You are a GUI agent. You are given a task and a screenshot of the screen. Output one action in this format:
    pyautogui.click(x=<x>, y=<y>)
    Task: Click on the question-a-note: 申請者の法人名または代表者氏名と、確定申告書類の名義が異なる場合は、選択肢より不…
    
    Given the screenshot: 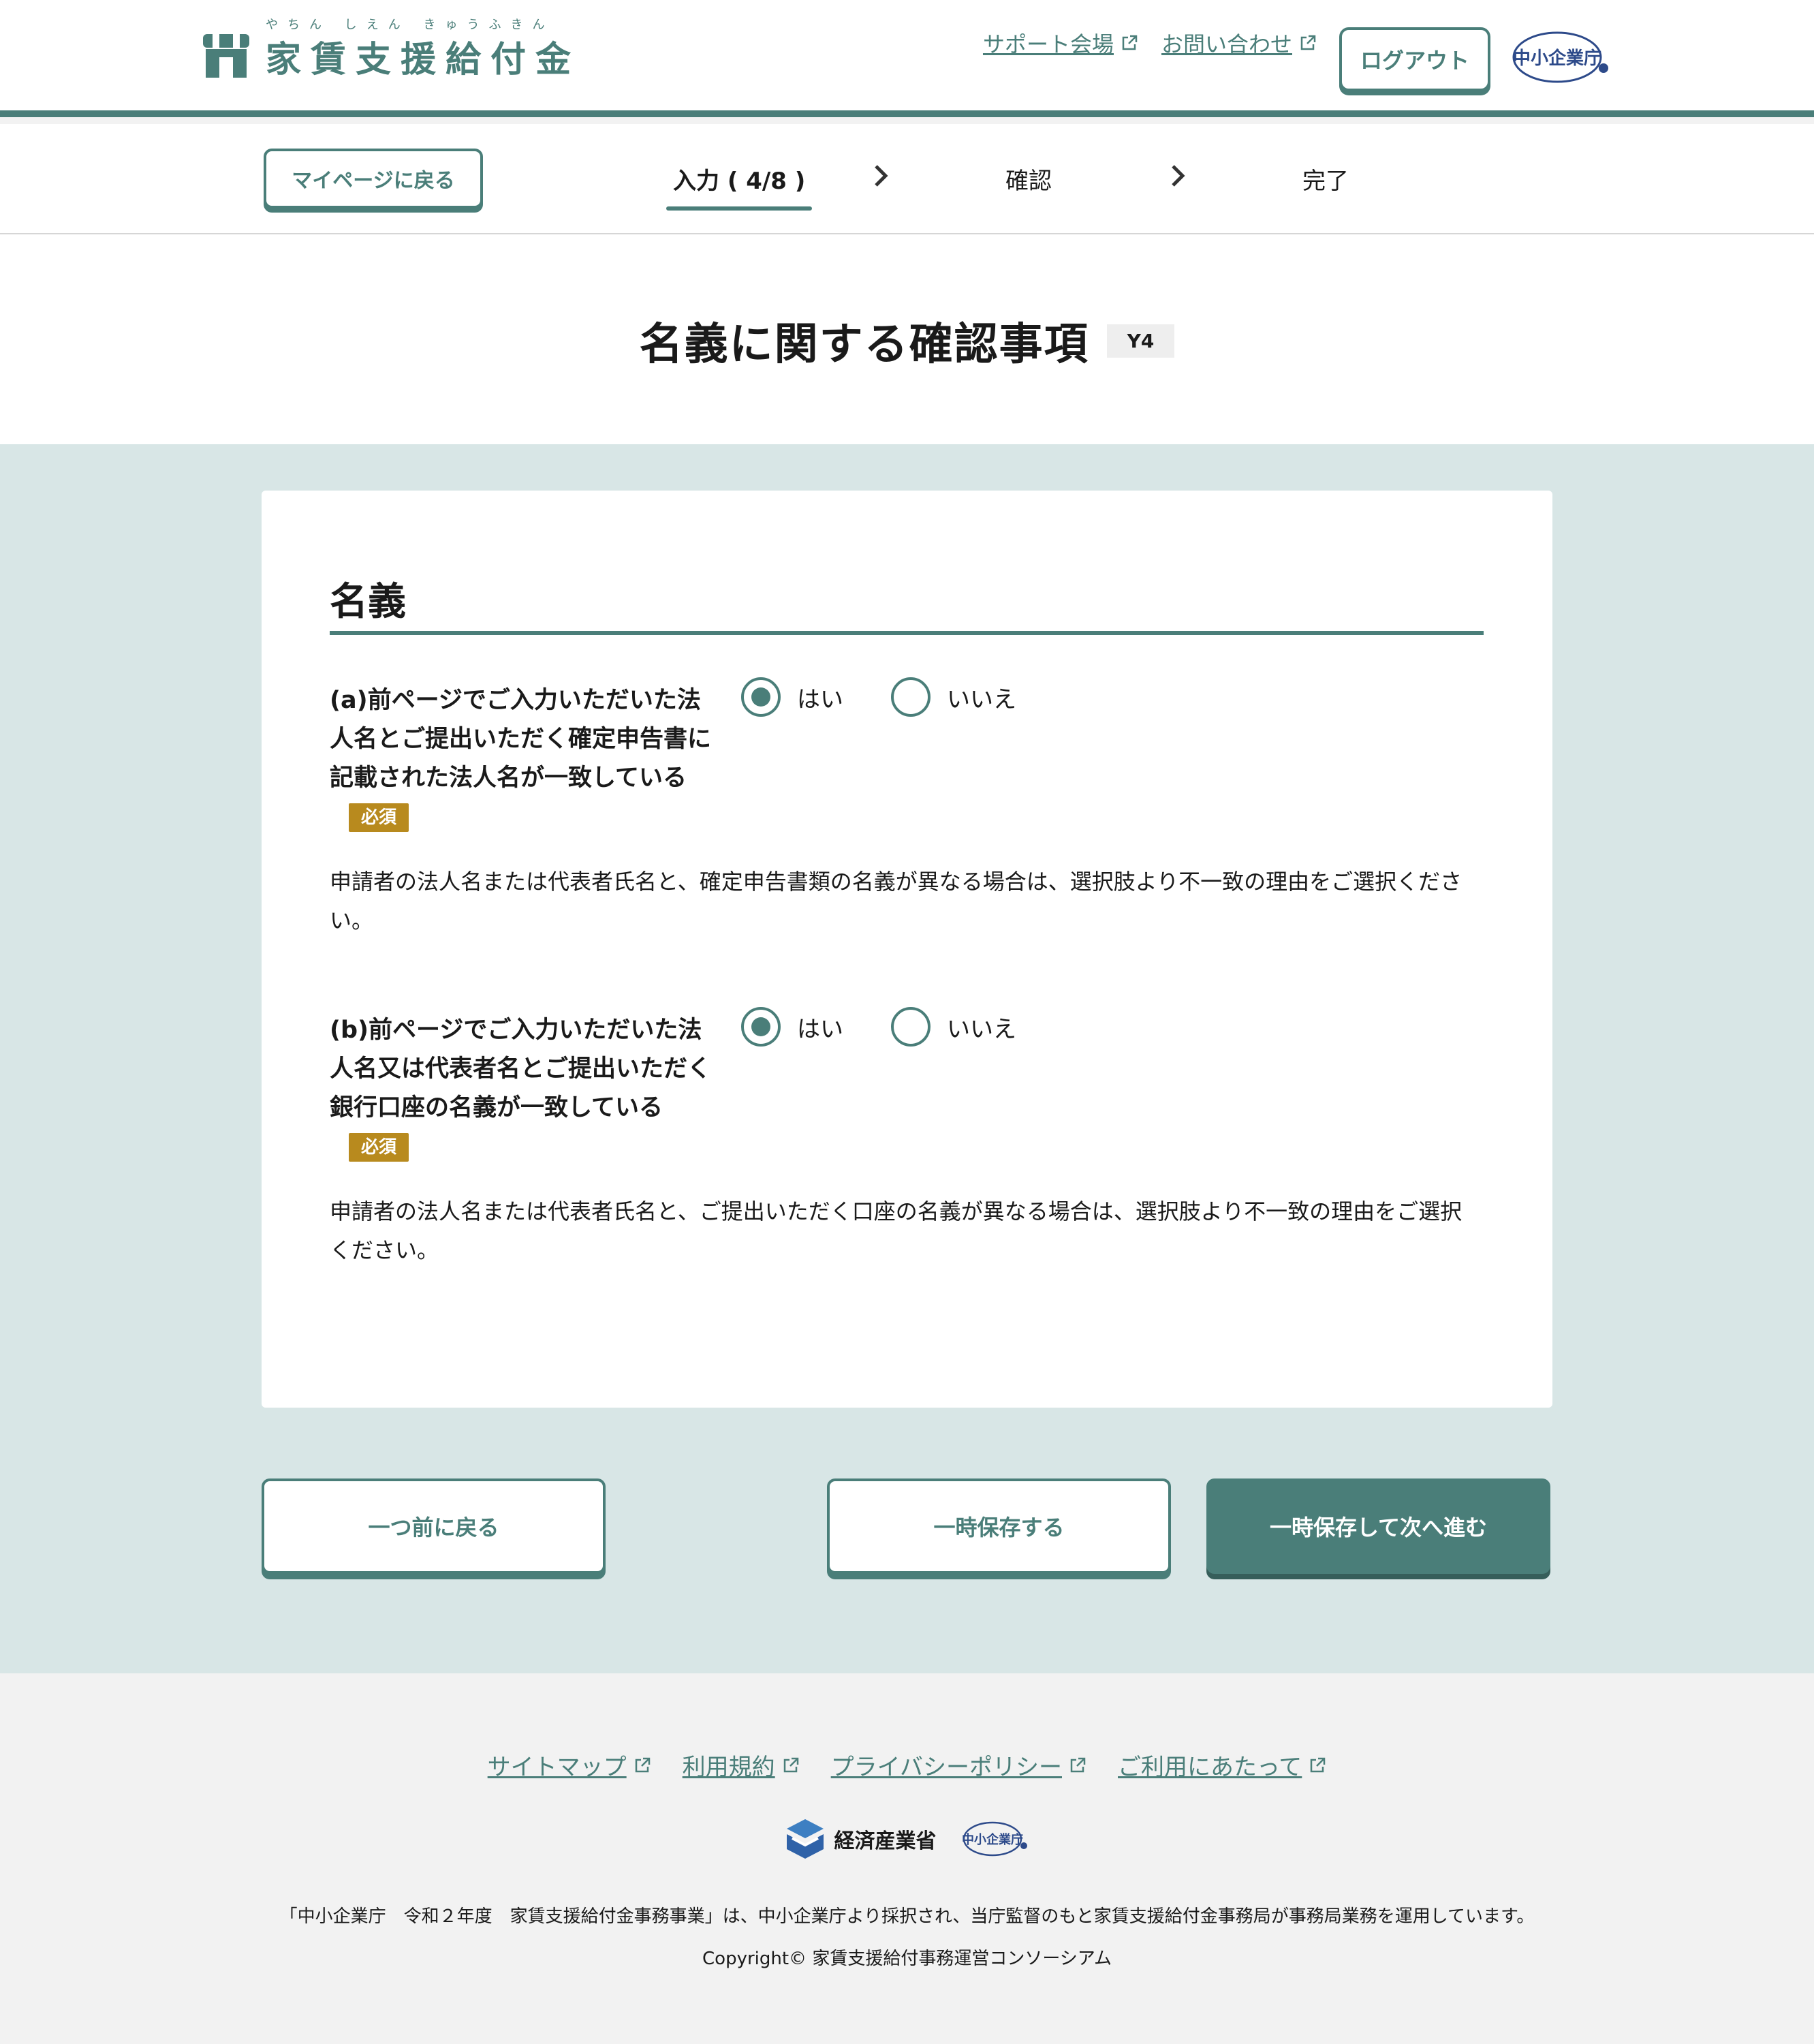 What is the action you would take?
    pyautogui.click(x=896, y=901)
    